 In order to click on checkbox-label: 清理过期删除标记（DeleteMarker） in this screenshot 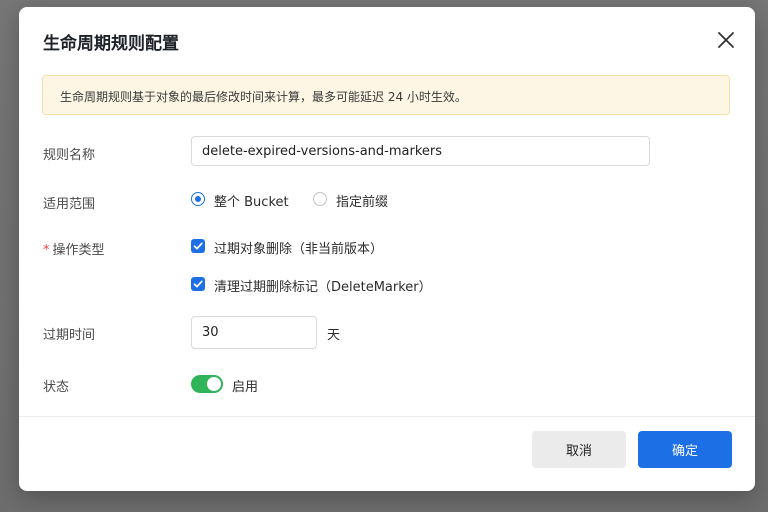, I will do `click(323, 287)`.